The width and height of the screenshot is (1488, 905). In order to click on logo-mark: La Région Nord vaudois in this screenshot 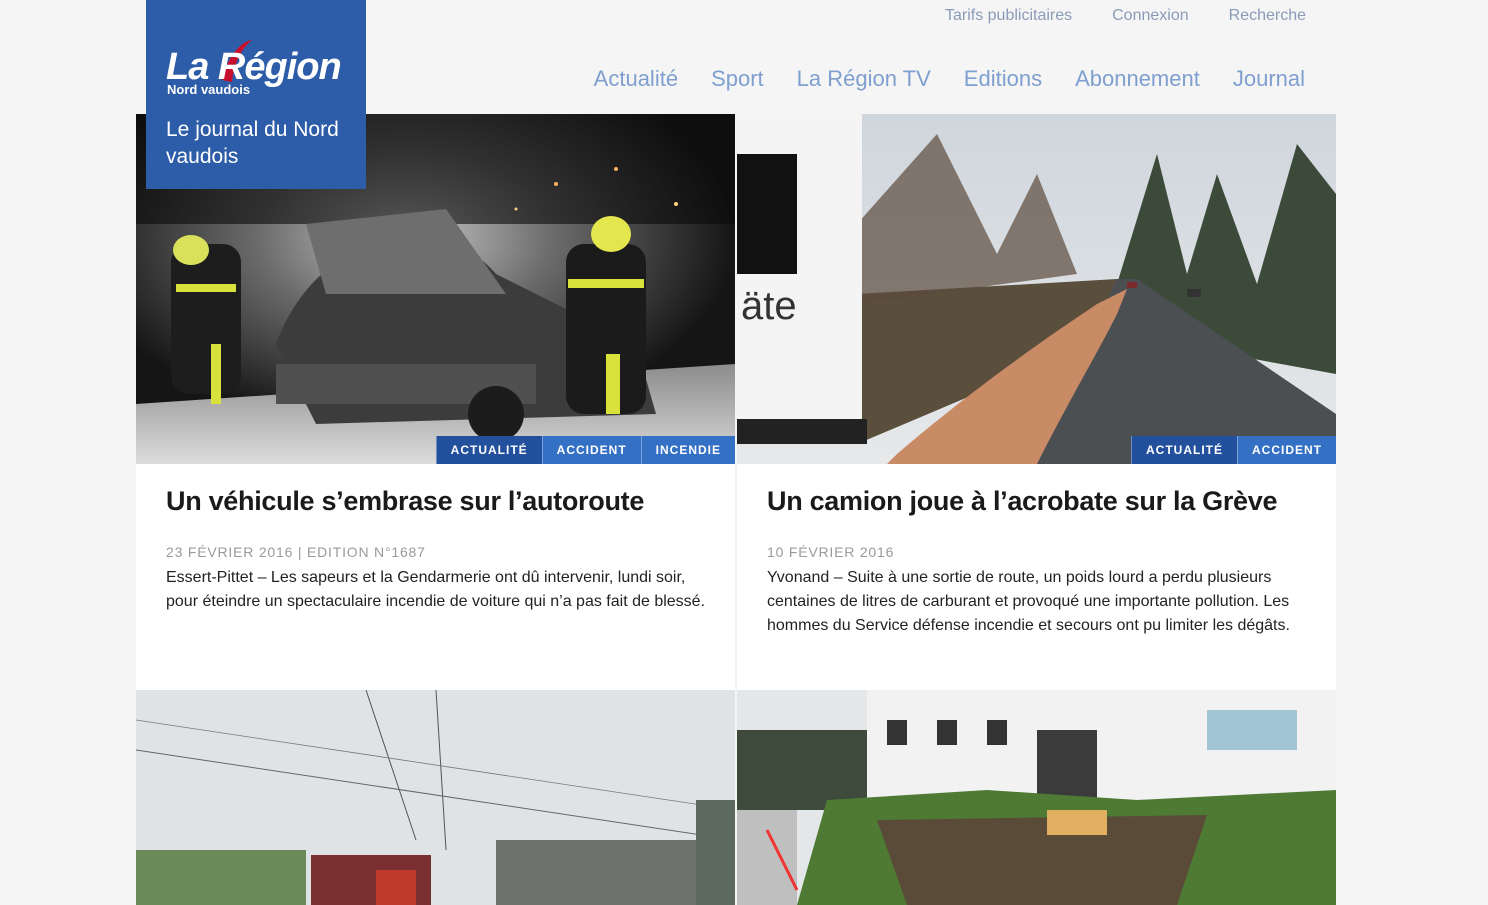, I will do `click(261, 70)`.